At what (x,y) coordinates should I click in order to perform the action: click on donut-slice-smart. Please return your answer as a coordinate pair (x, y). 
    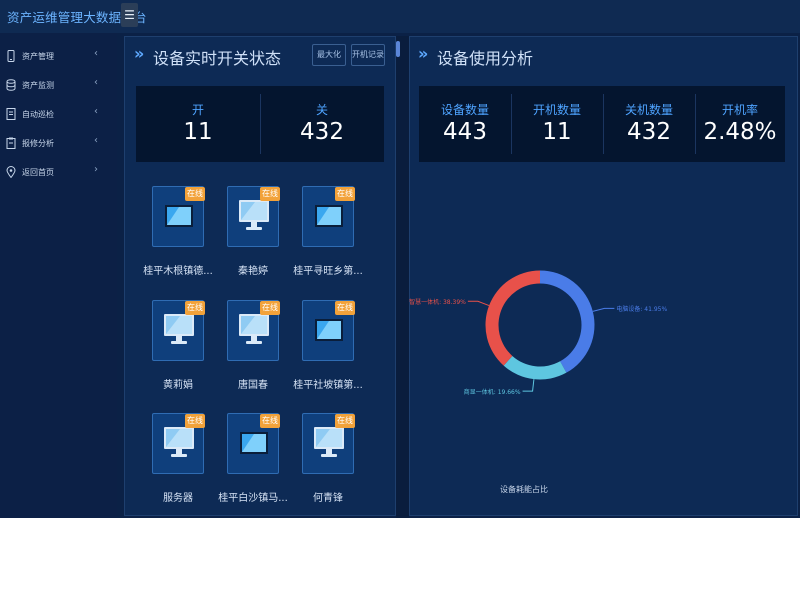
    Looking at the image, I should click on (512, 318).